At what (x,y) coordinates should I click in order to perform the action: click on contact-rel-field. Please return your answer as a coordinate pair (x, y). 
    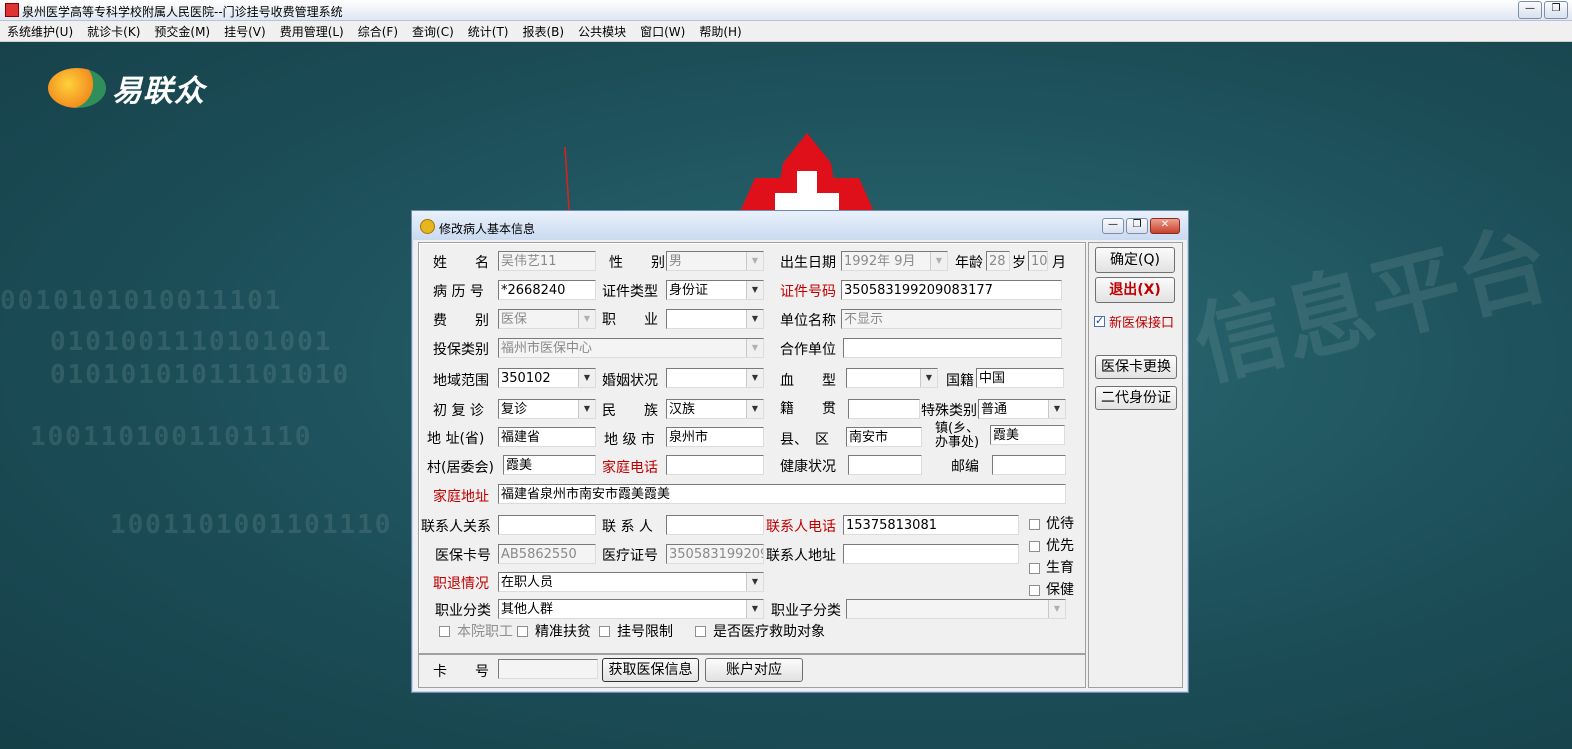
    Looking at the image, I should click on (547, 525).